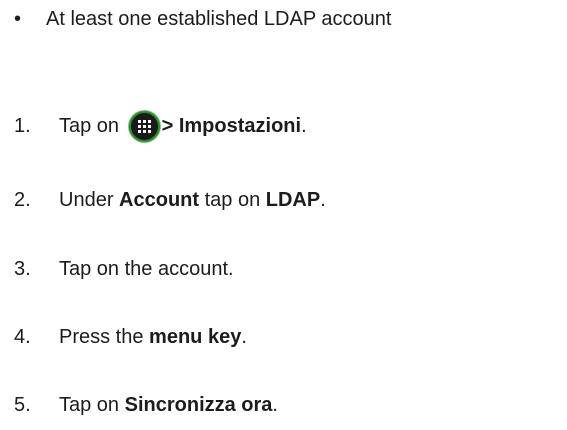 The width and height of the screenshot is (567, 430). I want to click on step-number: 2., so click(22, 199).